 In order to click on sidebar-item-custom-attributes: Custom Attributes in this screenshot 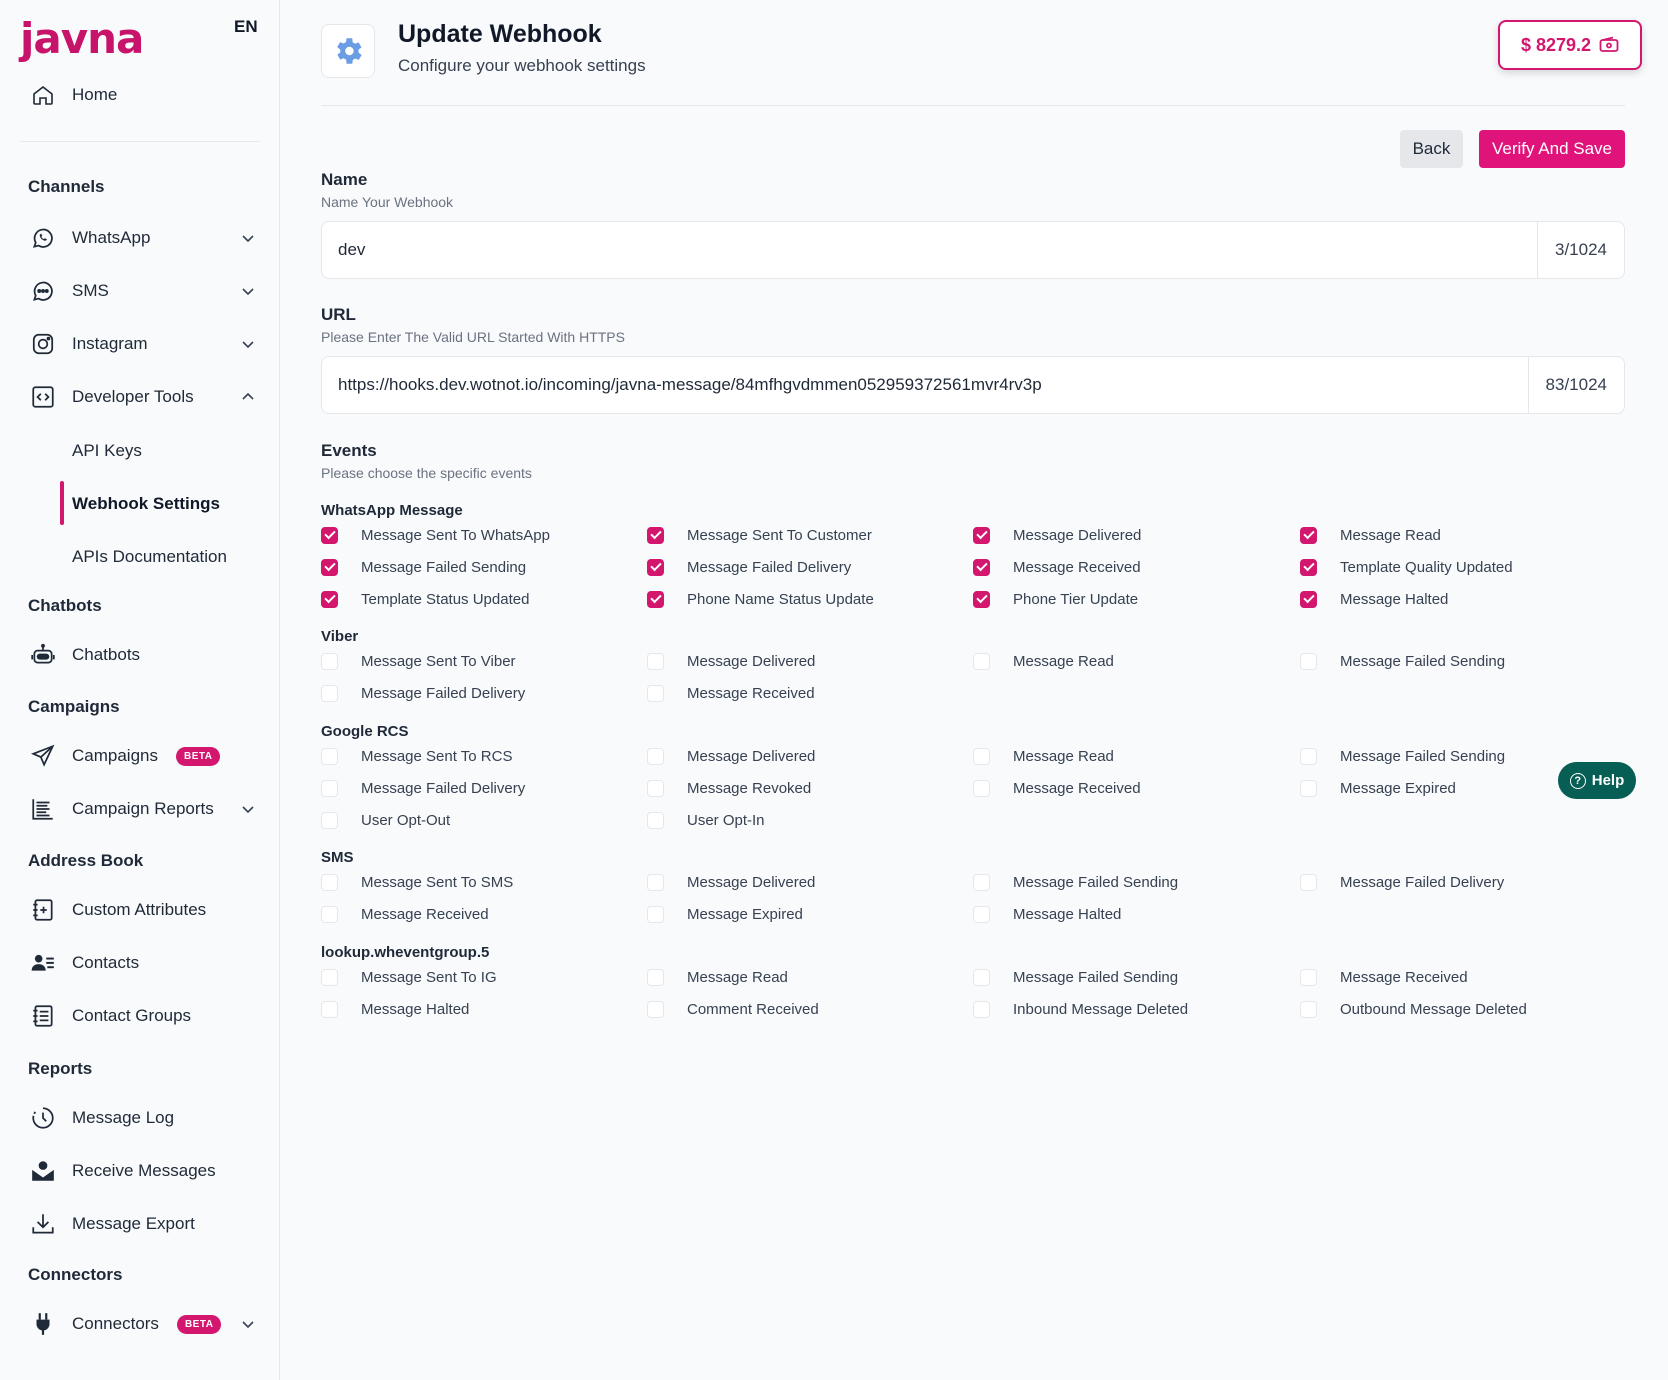, I will do `click(143, 910)`.